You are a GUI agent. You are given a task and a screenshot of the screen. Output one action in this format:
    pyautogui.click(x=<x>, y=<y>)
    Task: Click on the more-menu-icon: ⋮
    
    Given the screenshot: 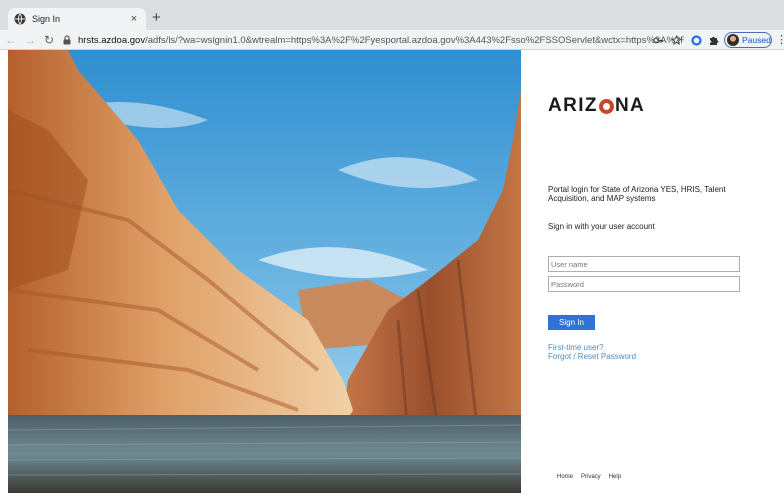 What is the action you would take?
    pyautogui.click(x=780, y=40)
    